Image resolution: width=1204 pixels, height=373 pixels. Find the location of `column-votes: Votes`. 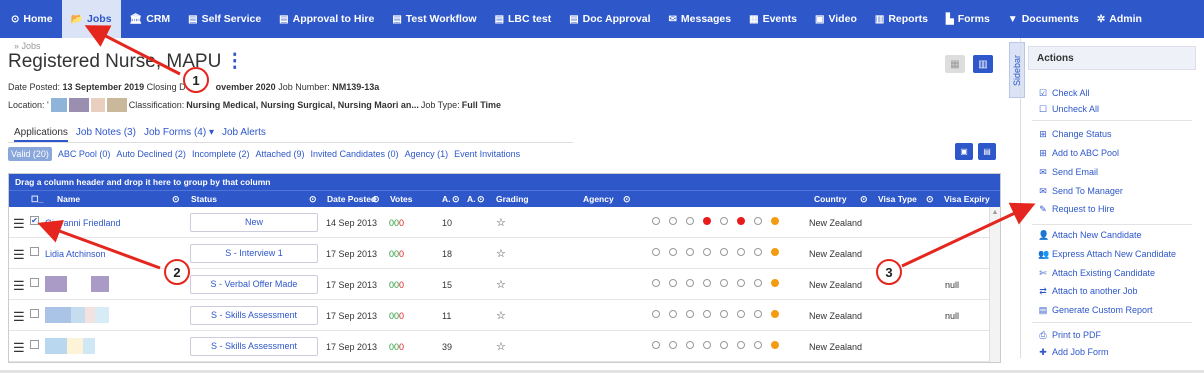

column-votes: Votes is located at coordinates (401, 199).